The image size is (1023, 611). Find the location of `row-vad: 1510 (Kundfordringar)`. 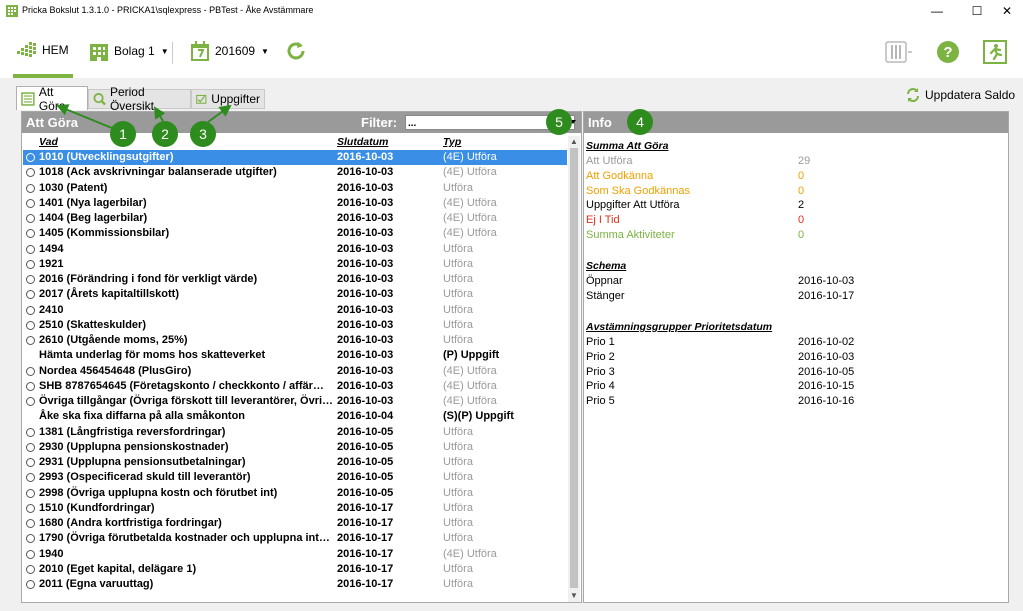

row-vad: 1510 (Kundfordringar) is located at coordinates (97, 507).